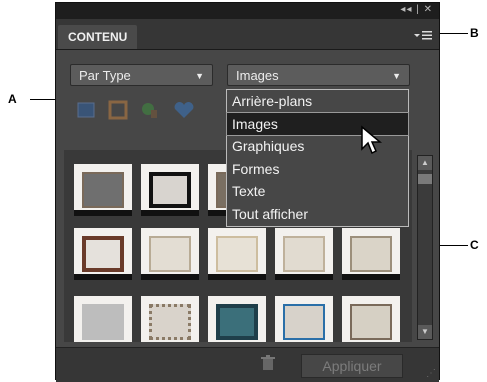 This screenshot has height=382, width=487. What do you see at coordinates (425, 179) in the screenshot?
I see `scroll-thumb` at bounding box center [425, 179].